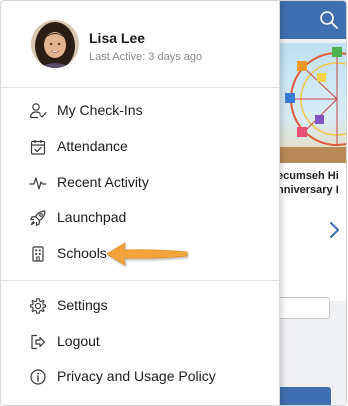  I want to click on menu-item-launchpad: Launchpad, so click(140, 218).